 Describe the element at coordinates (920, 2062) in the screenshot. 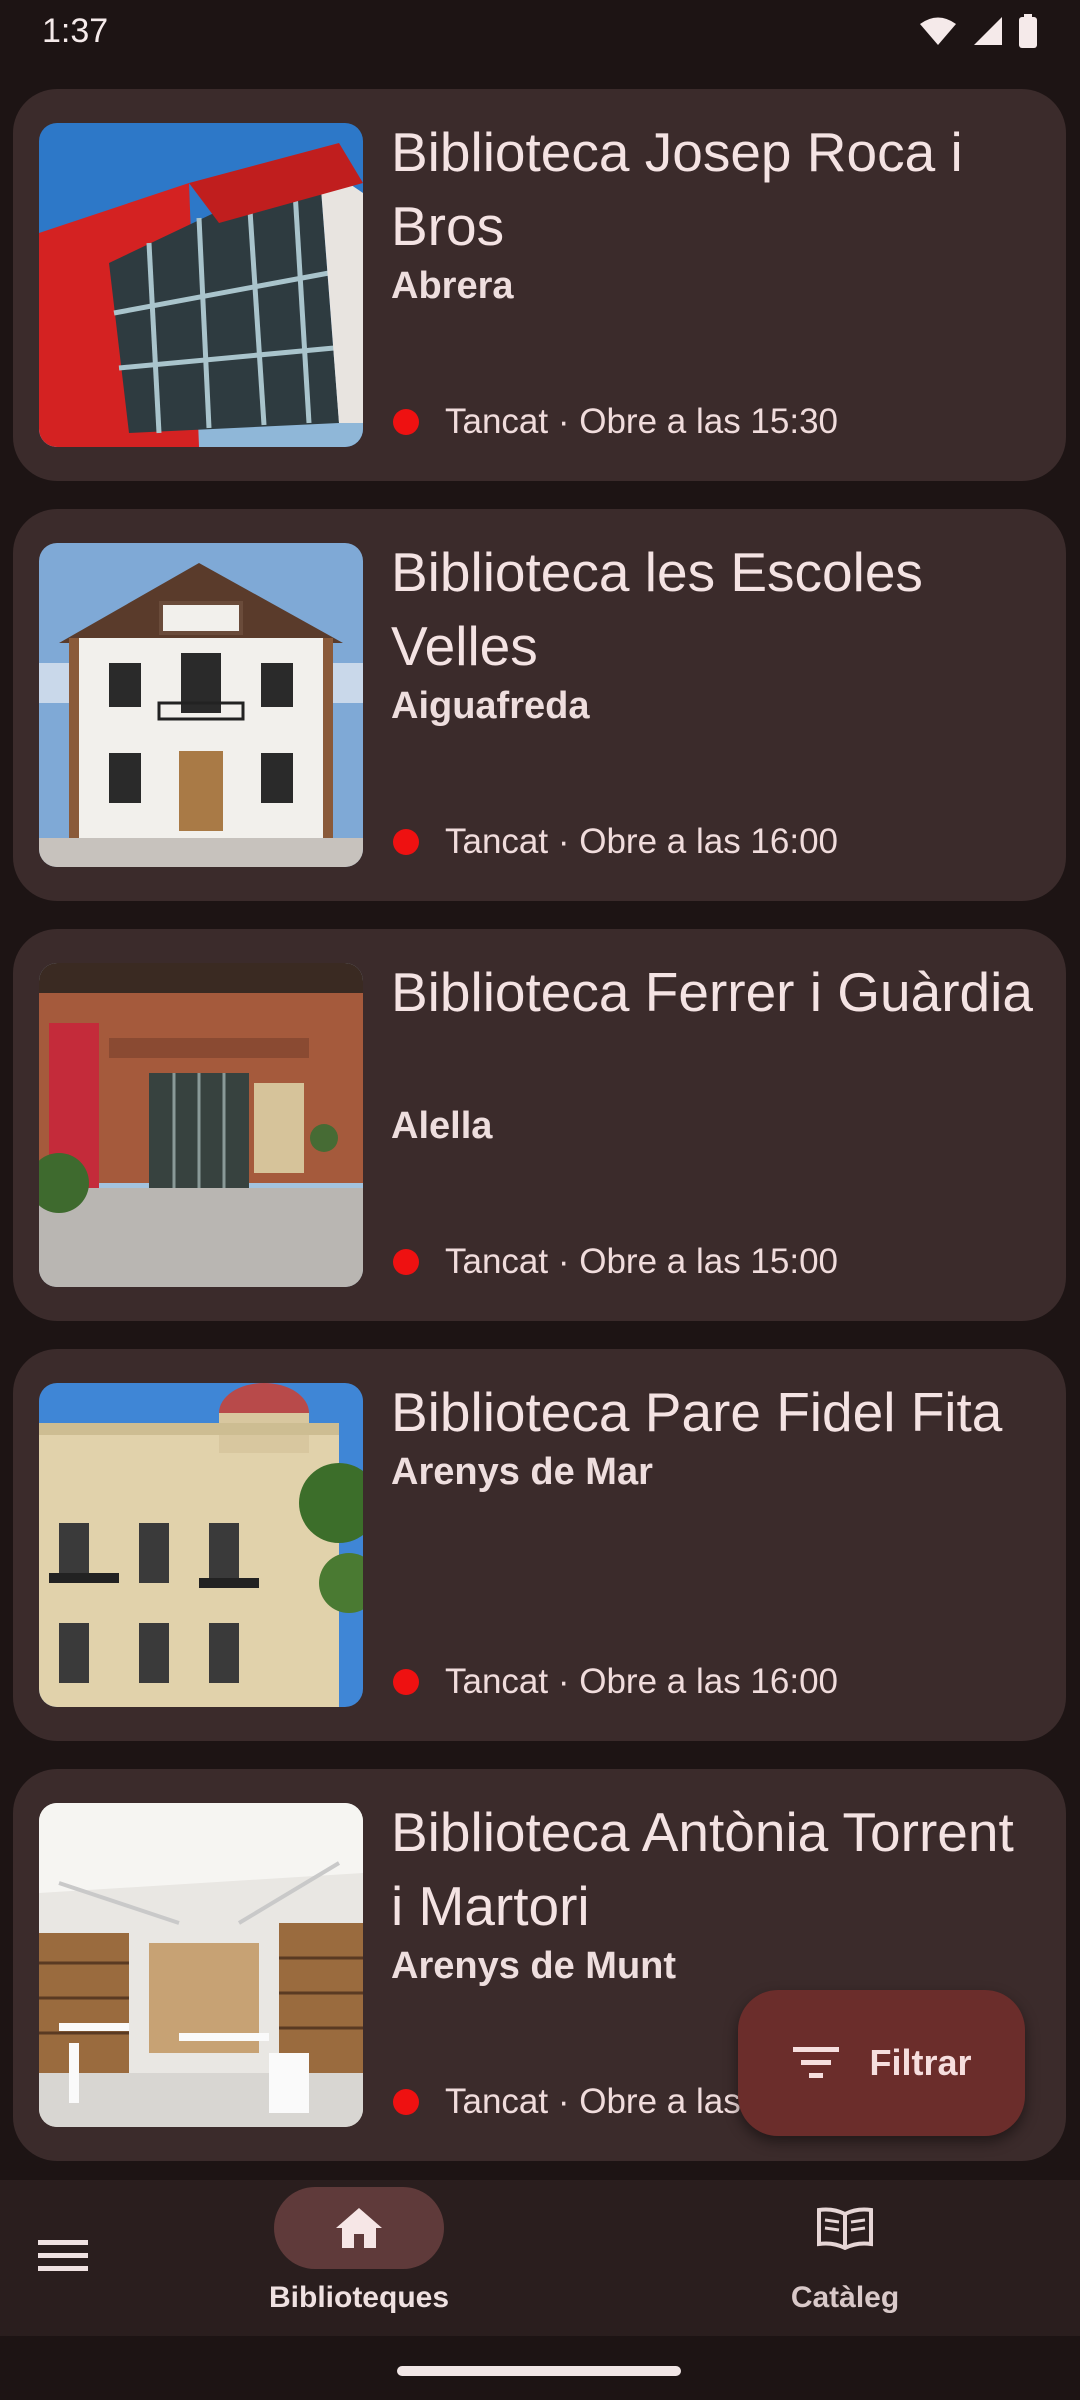

I see `filter-button-label: Filtrar` at that location.